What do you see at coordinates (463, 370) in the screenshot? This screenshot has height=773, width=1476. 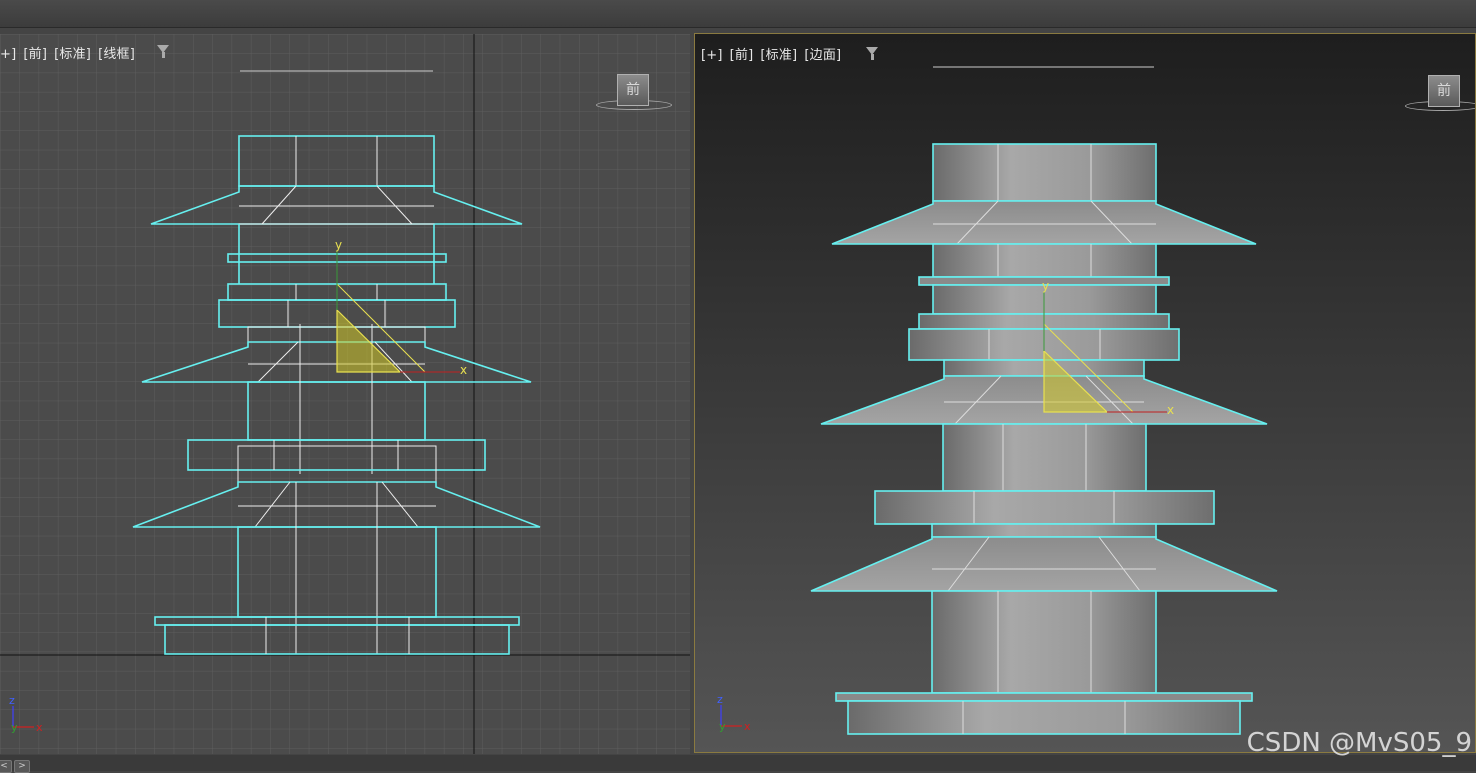 I see `gizmo-x-label: x` at bounding box center [463, 370].